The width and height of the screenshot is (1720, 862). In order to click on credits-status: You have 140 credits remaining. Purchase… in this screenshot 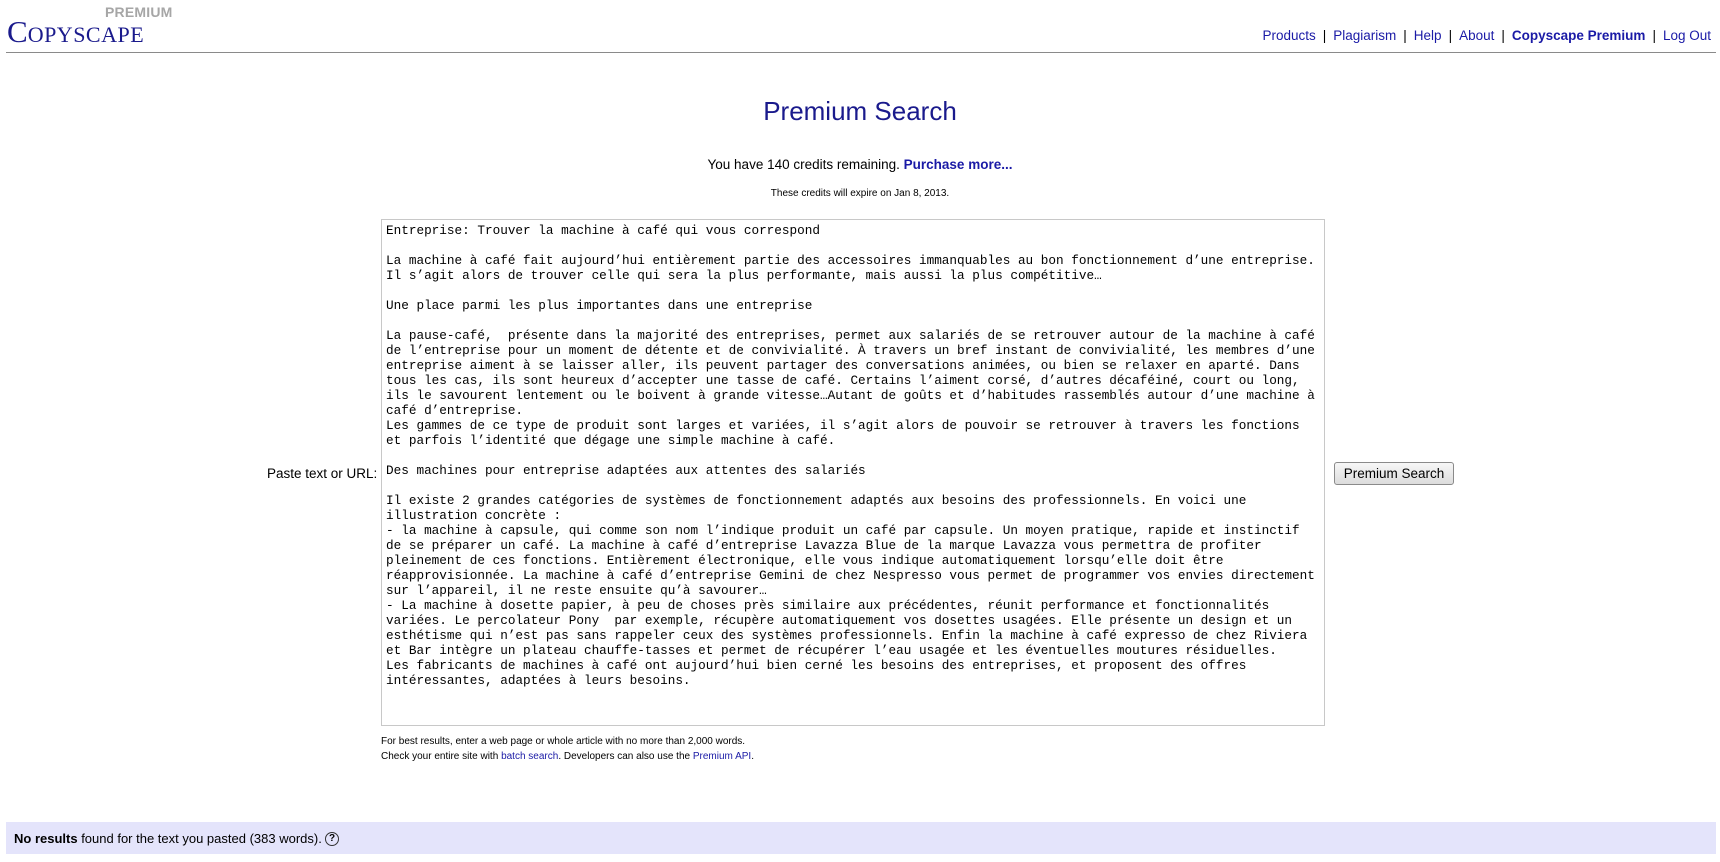, I will do `click(860, 164)`.